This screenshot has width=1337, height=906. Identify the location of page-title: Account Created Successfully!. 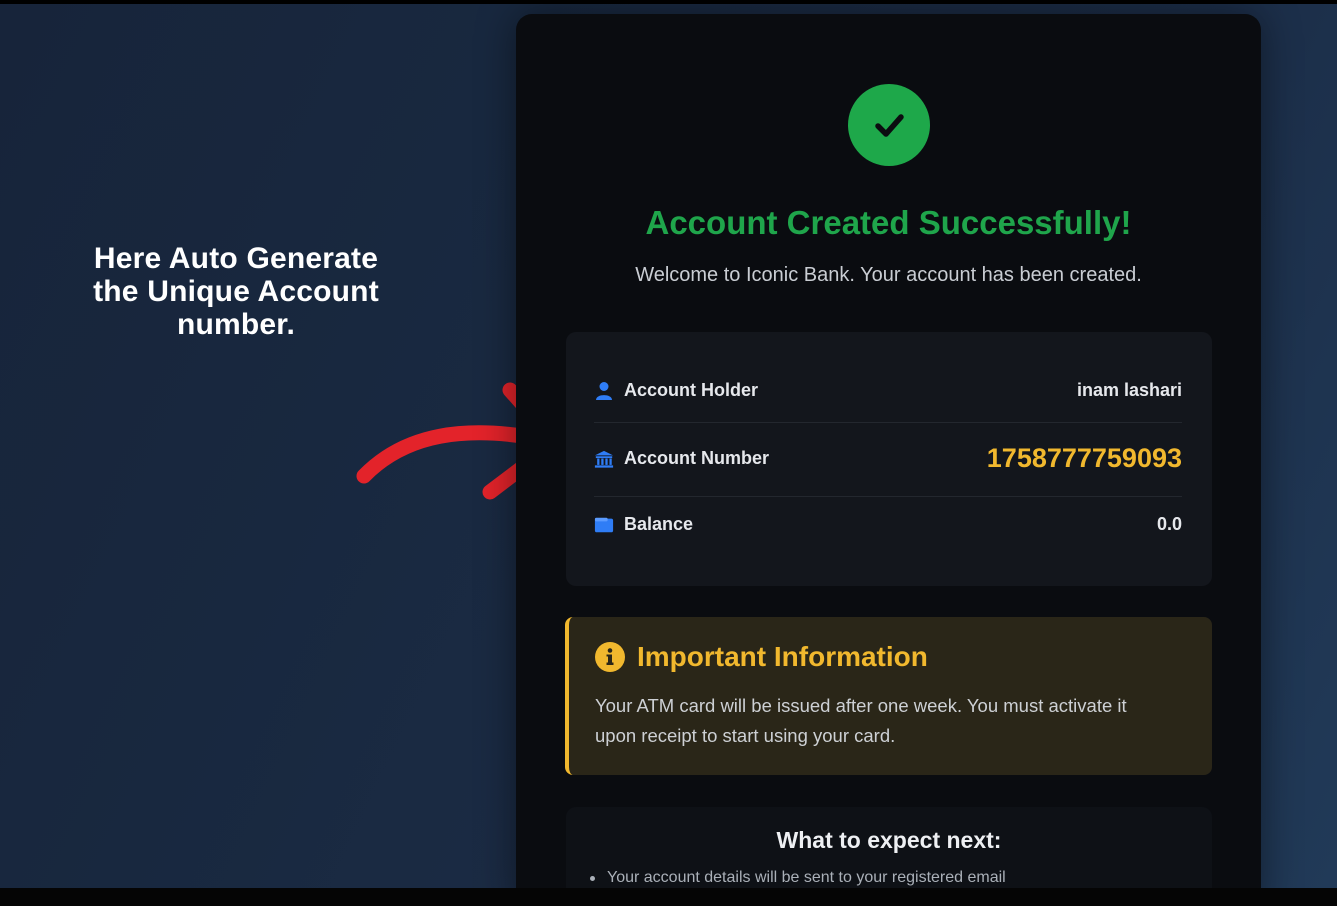
(888, 222).